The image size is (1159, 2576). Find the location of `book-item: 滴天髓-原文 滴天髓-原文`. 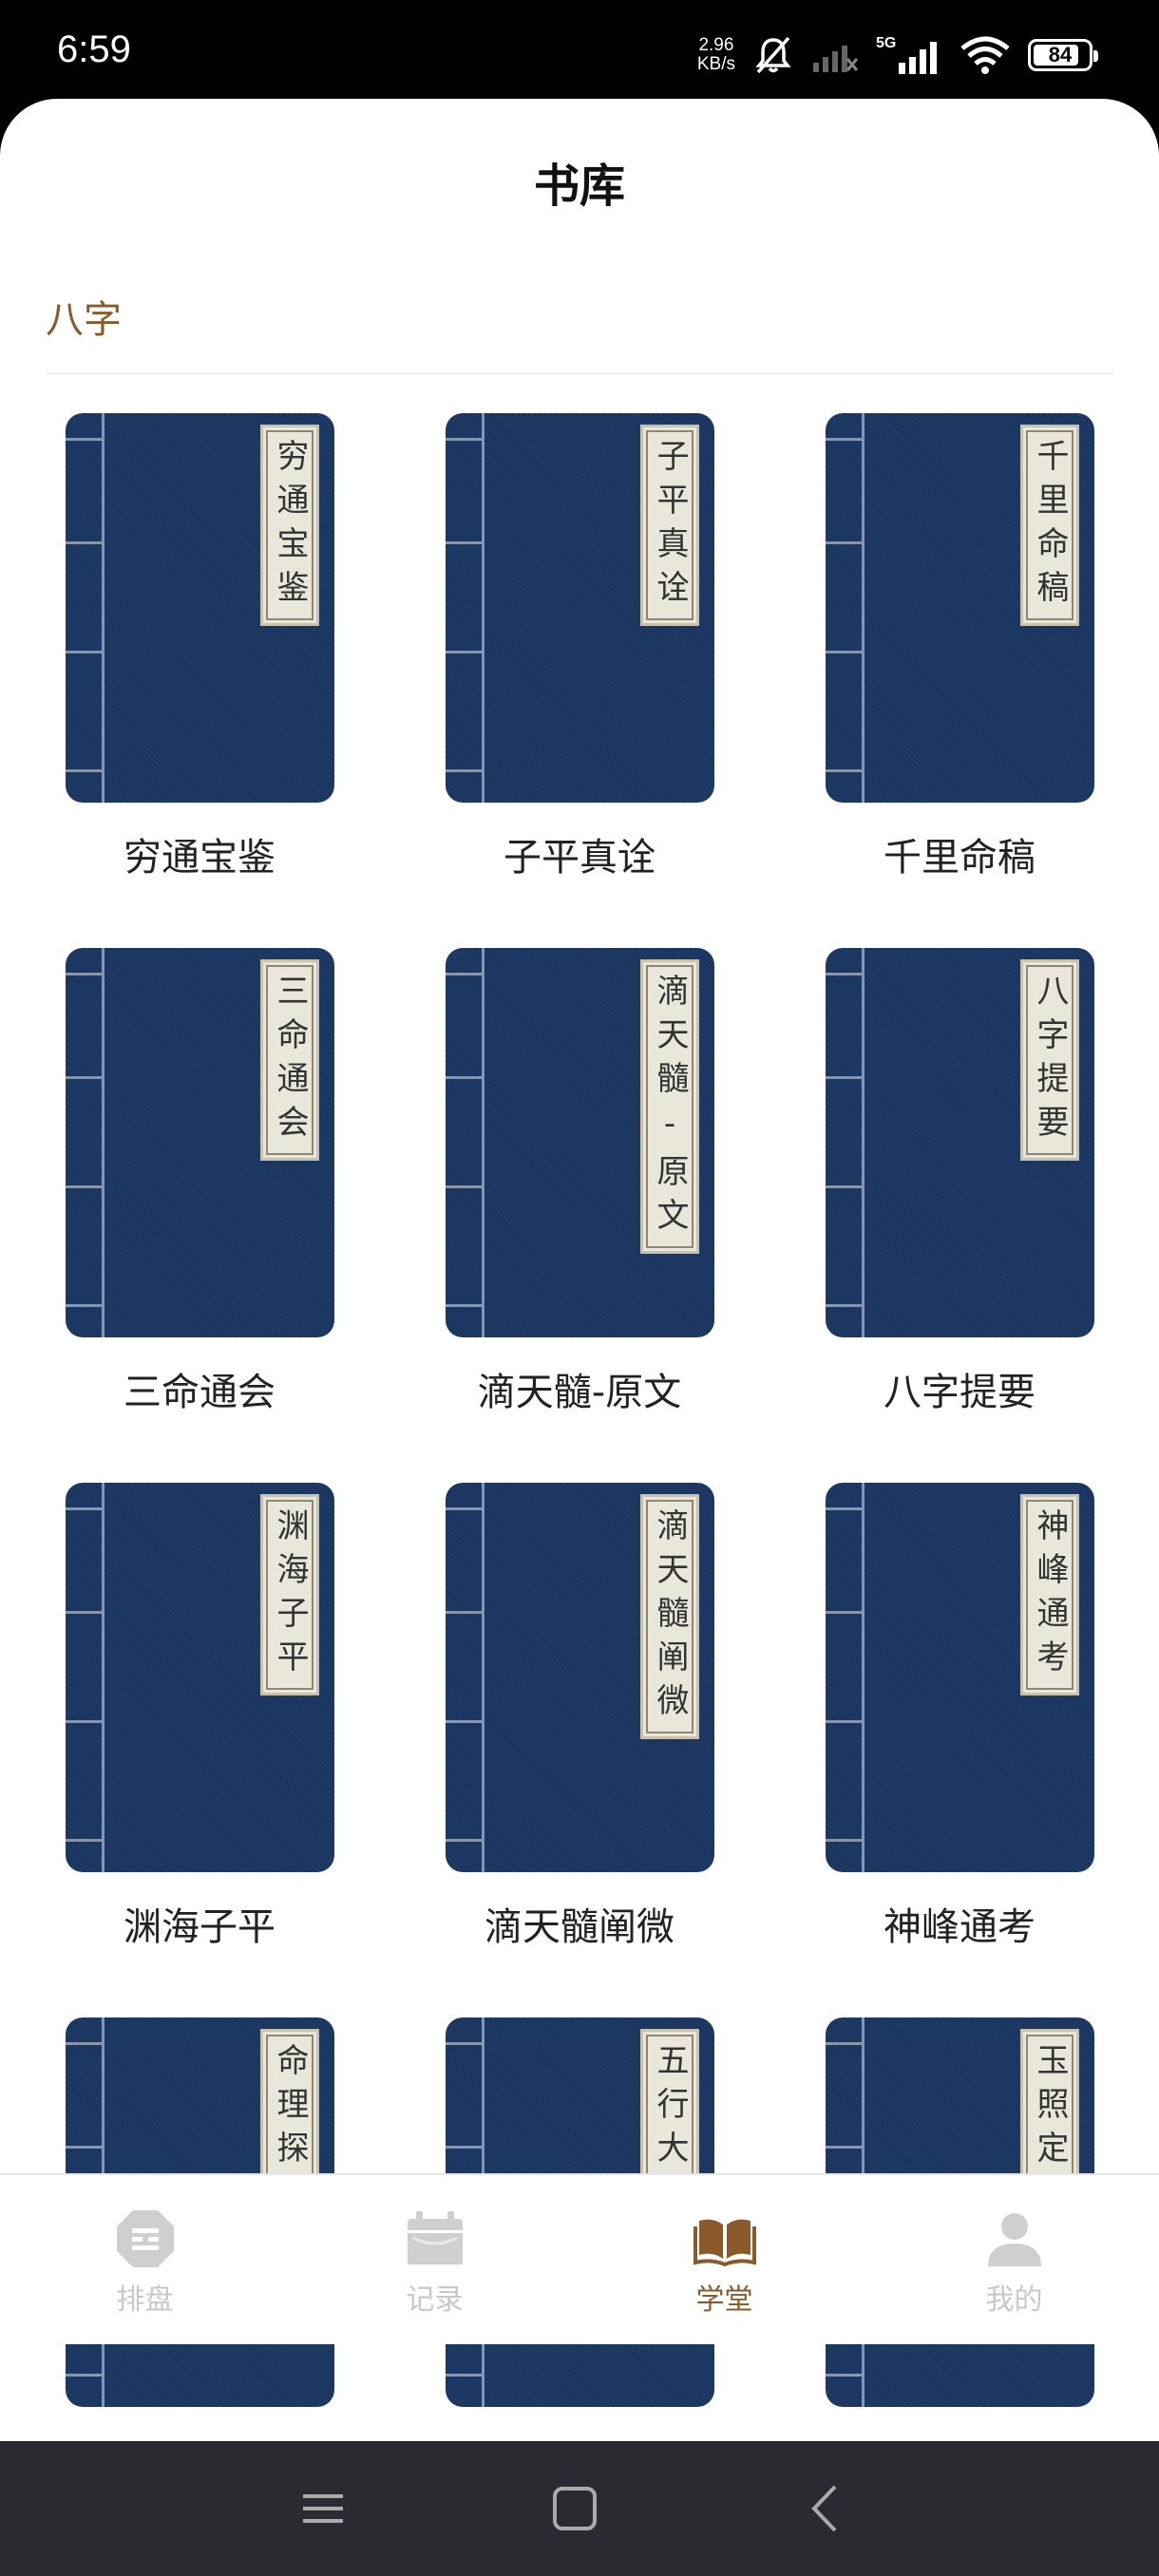

book-item: 滴天髓-原文 滴天髓-原文 is located at coordinates (579, 1190).